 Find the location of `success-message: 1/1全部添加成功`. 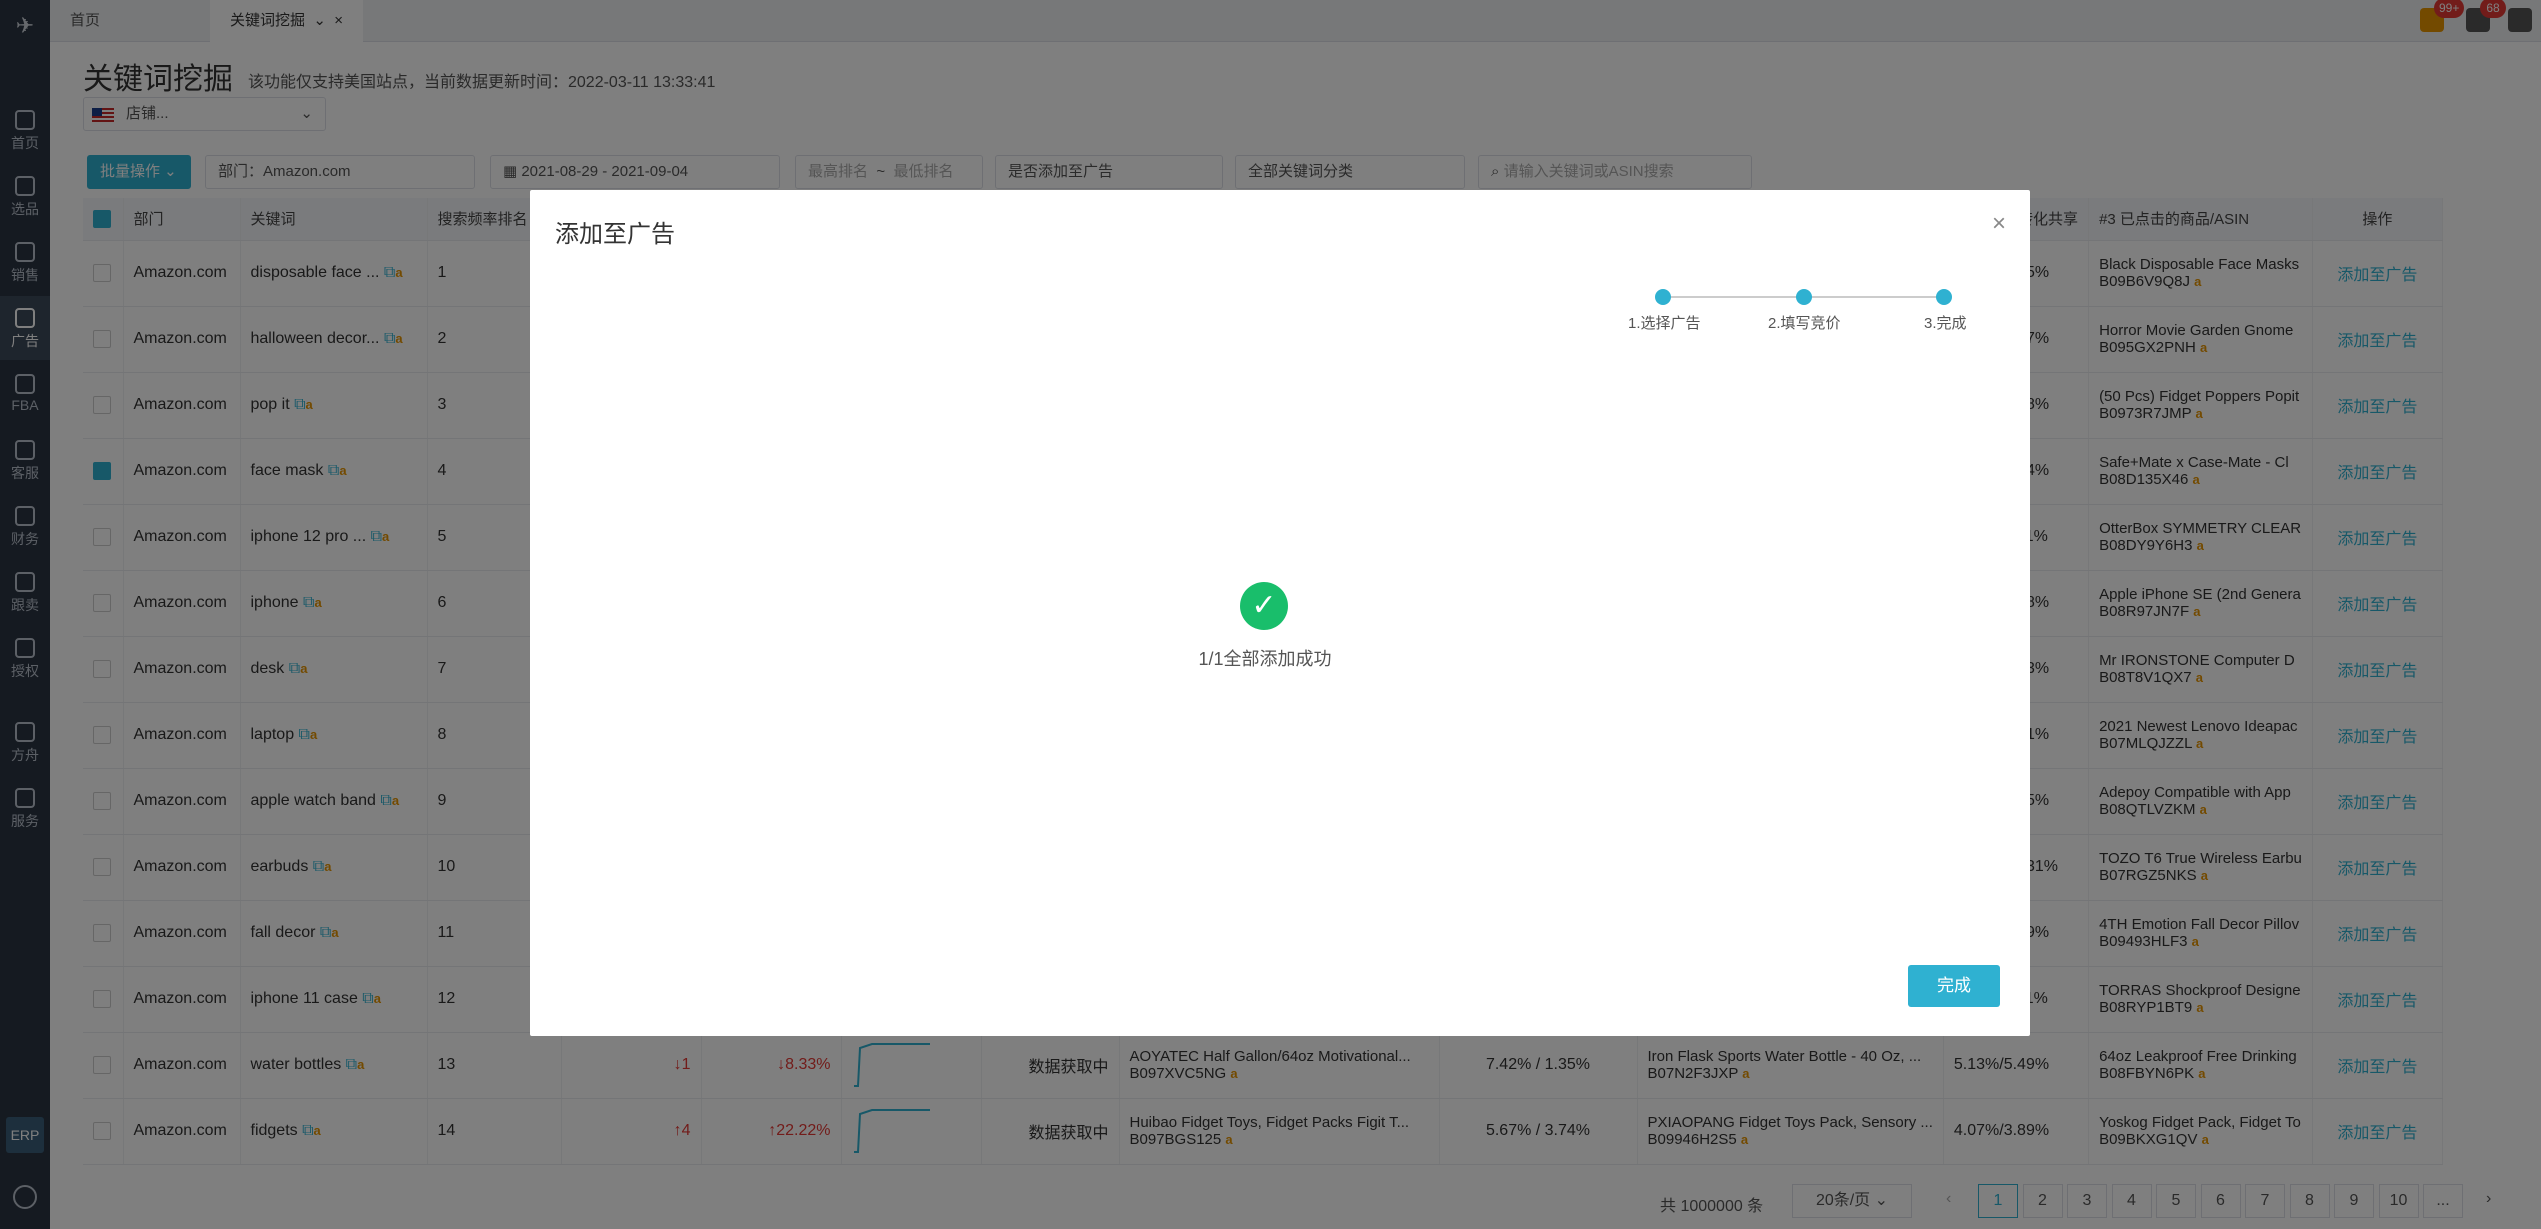

success-message: 1/1全部添加成功 is located at coordinates (1265, 659).